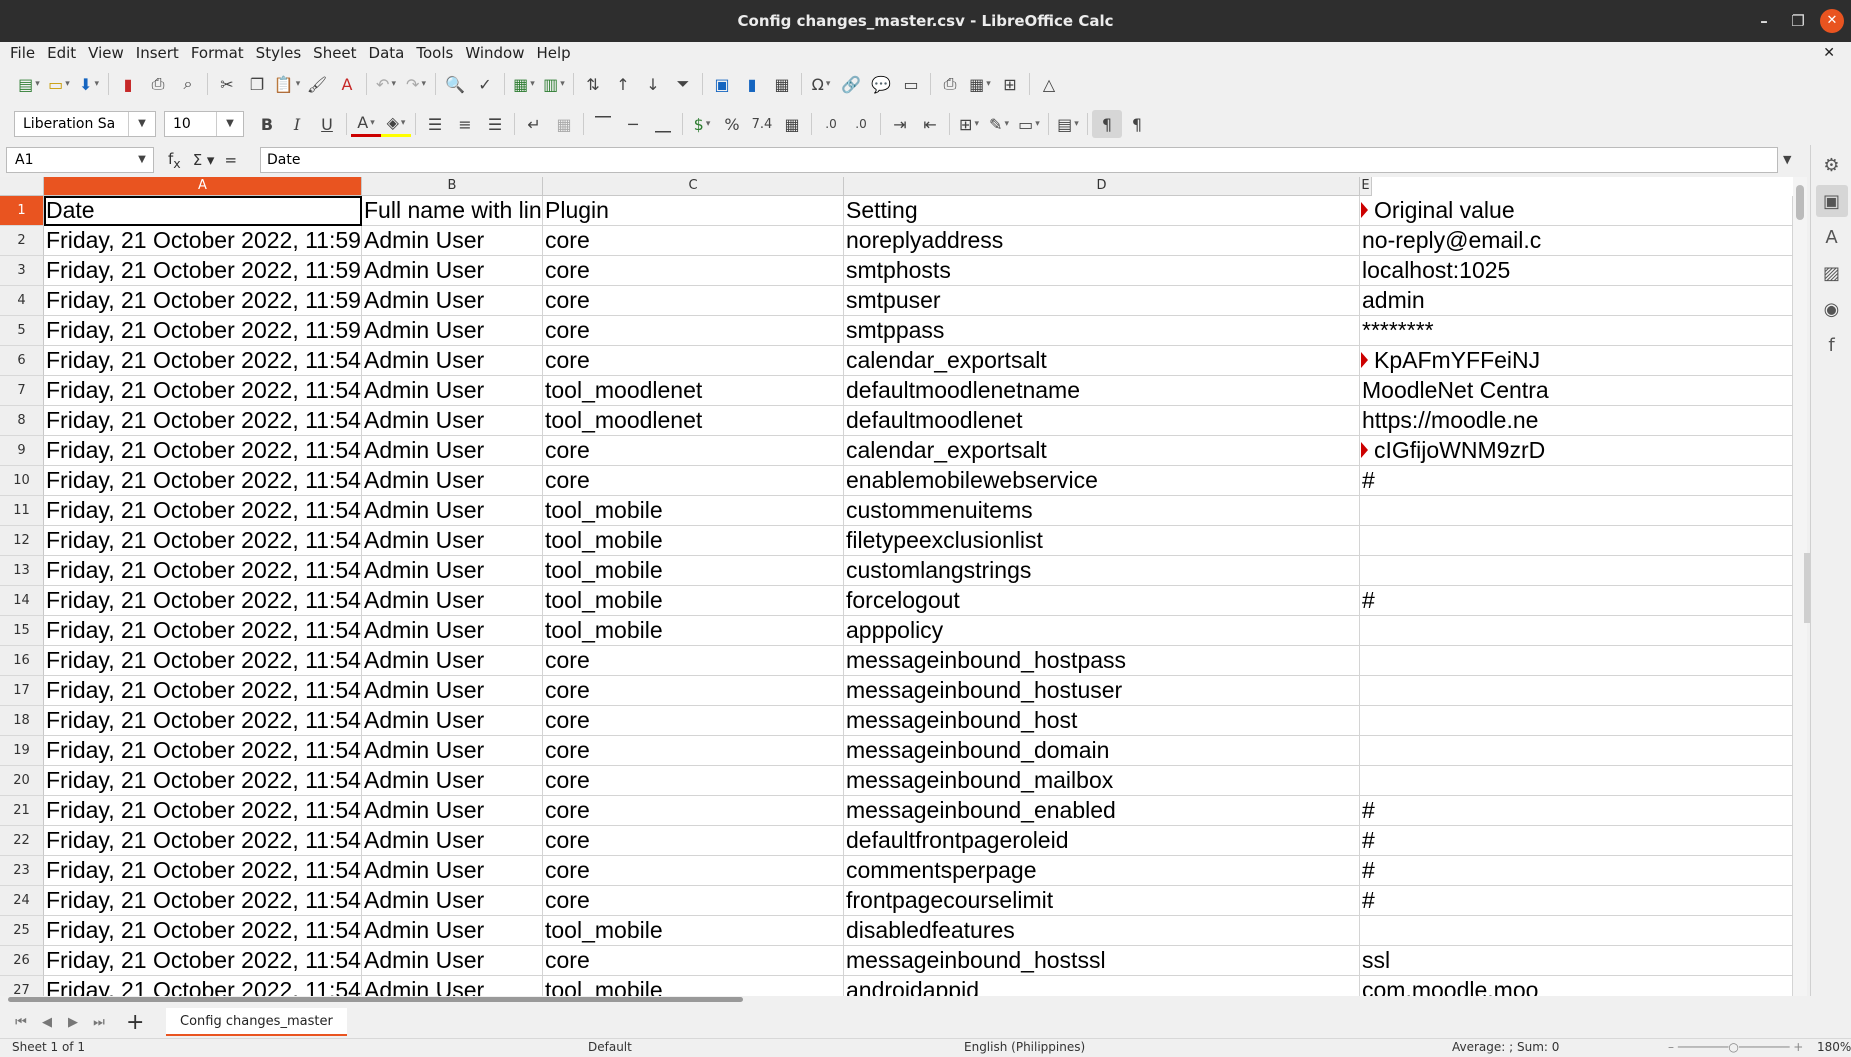  What do you see at coordinates (1576, 631) in the screenshot?
I see `cell-e15` at bounding box center [1576, 631].